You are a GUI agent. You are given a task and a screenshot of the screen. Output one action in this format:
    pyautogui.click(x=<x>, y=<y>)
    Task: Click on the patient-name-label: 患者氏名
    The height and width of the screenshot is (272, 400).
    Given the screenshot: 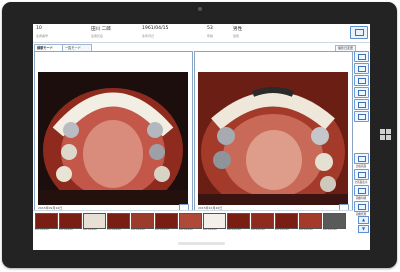 What is the action you would take?
    pyautogui.click(x=97, y=36)
    